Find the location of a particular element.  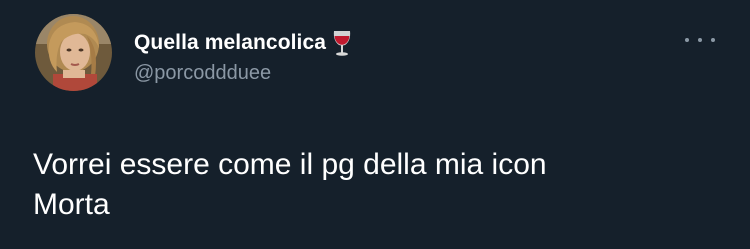

avatar is located at coordinates (73, 52).